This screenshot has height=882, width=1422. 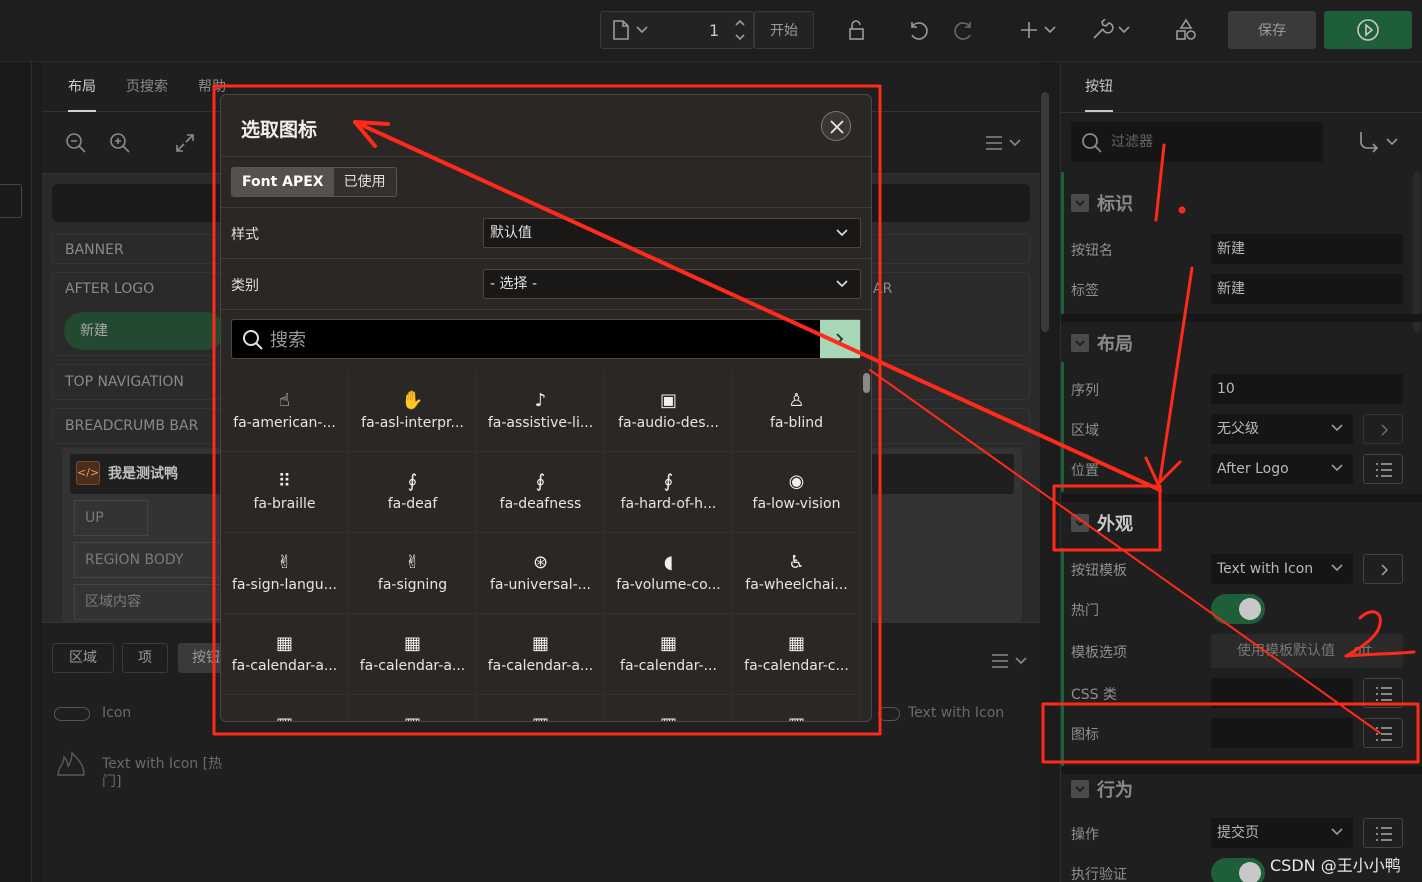 What do you see at coordinates (82, 87) in the screenshot?
I see `tab-layout: 布局` at bounding box center [82, 87].